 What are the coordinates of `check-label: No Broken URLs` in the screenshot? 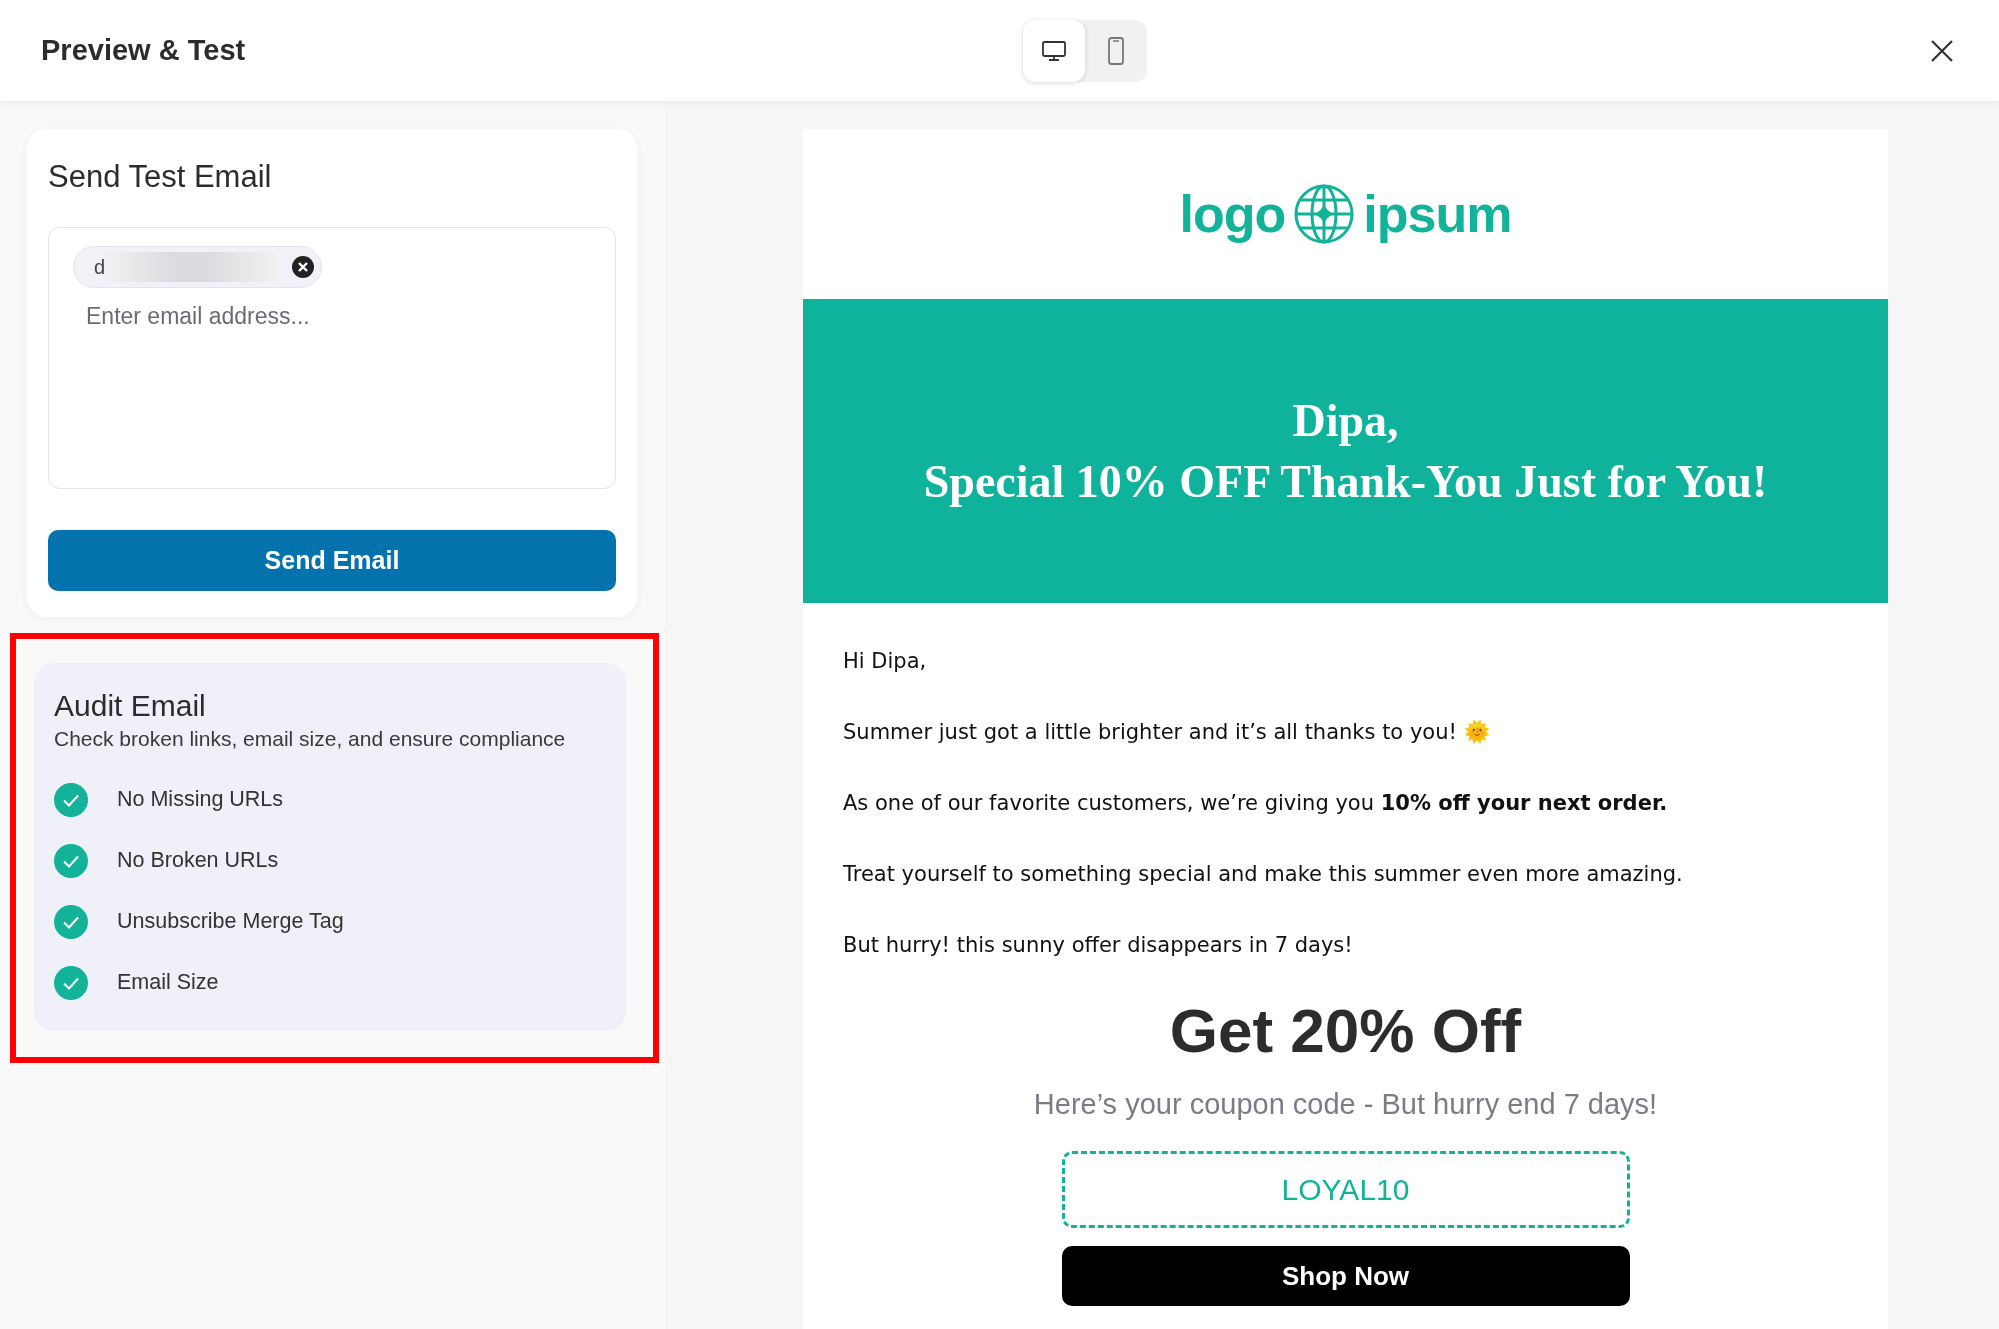 It's located at (198, 860).